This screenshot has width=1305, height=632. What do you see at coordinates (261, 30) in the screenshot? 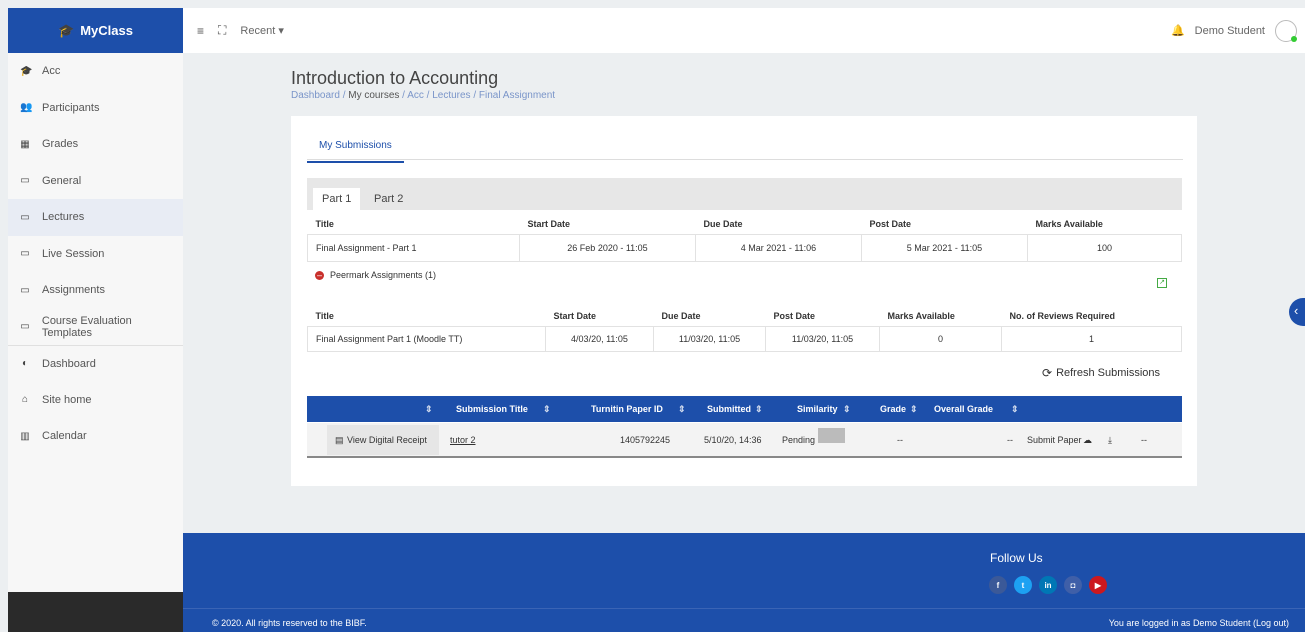
I see `recent-dropdown: Recent ▾` at bounding box center [261, 30].